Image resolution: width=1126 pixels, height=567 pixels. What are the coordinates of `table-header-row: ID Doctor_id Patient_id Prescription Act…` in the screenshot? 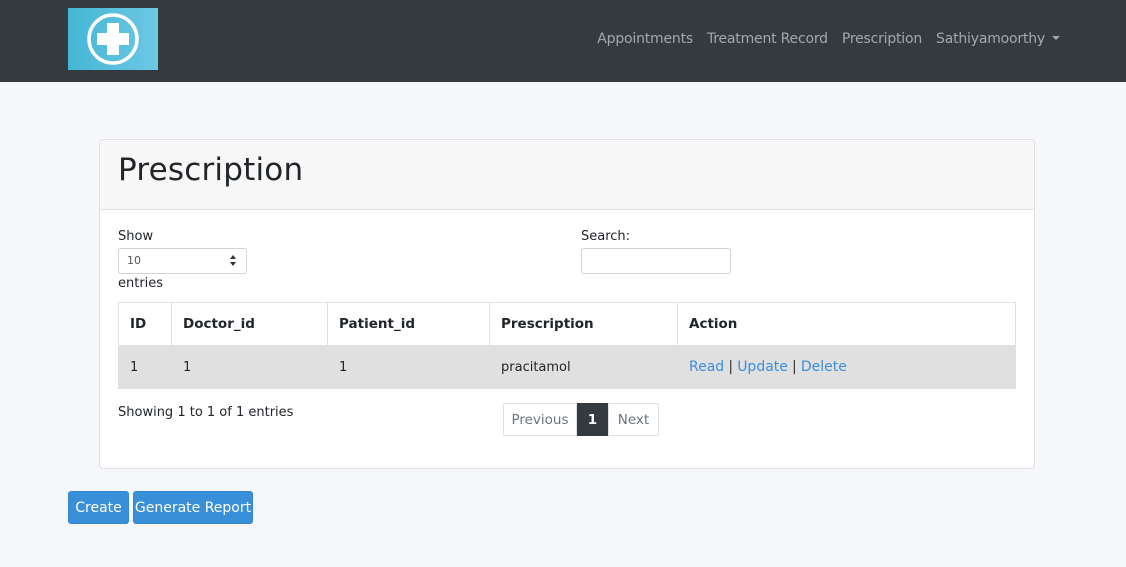 It's located at (567, 324).